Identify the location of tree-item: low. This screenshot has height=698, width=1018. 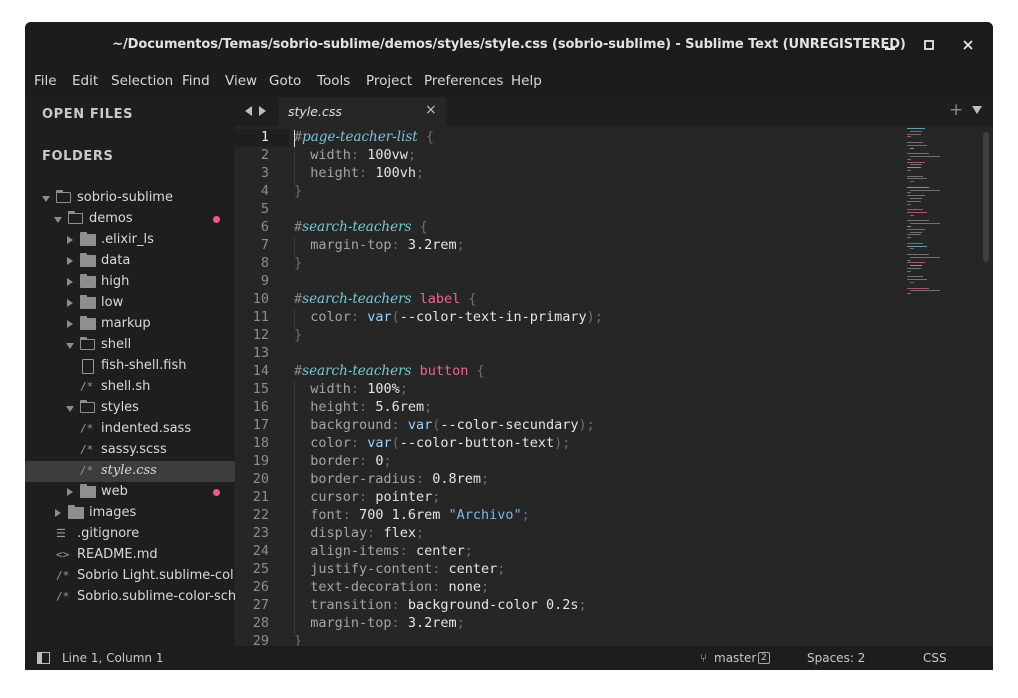
(130, 303).